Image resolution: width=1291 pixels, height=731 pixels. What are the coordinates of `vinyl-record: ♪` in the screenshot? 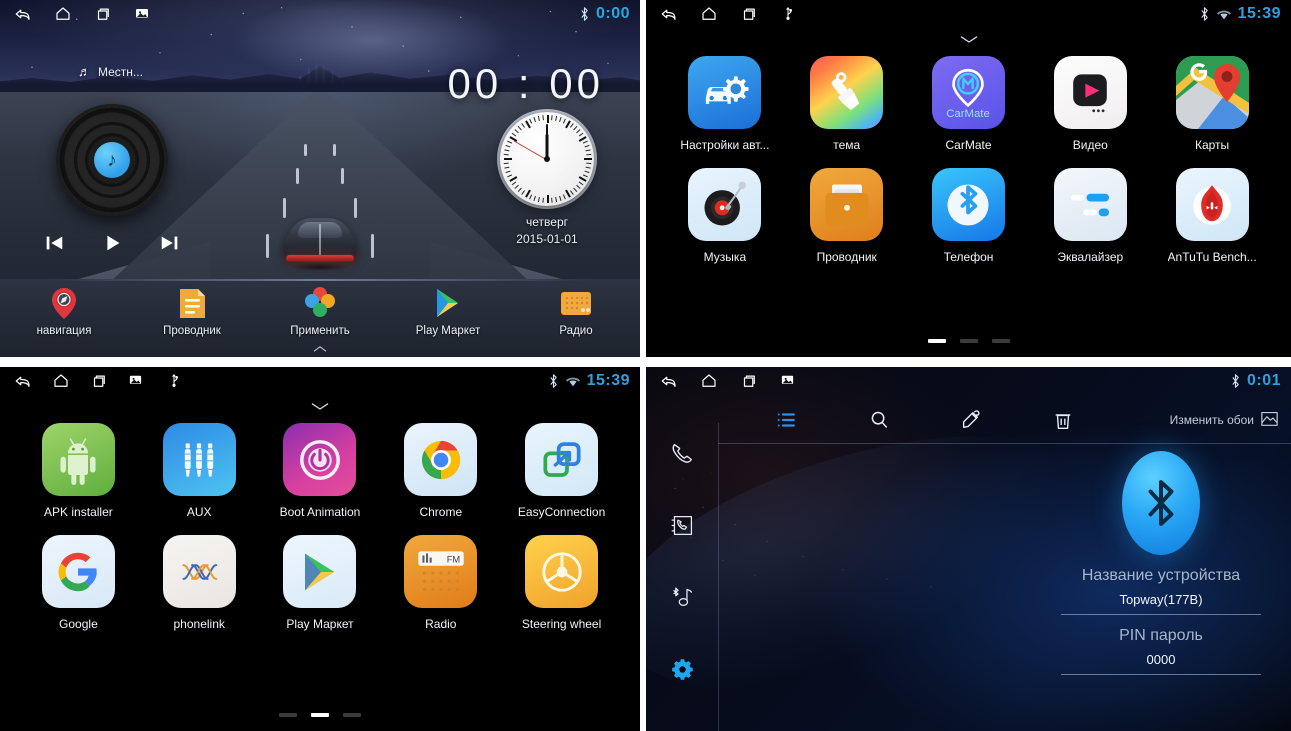 It's located at (112, 160).